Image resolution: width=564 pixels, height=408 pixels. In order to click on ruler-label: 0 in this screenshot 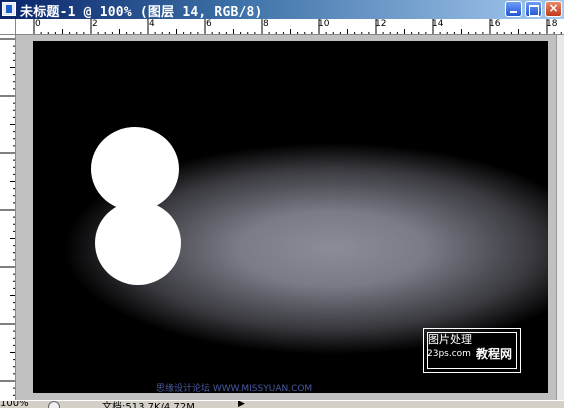, I will do `click(38, 24)`.